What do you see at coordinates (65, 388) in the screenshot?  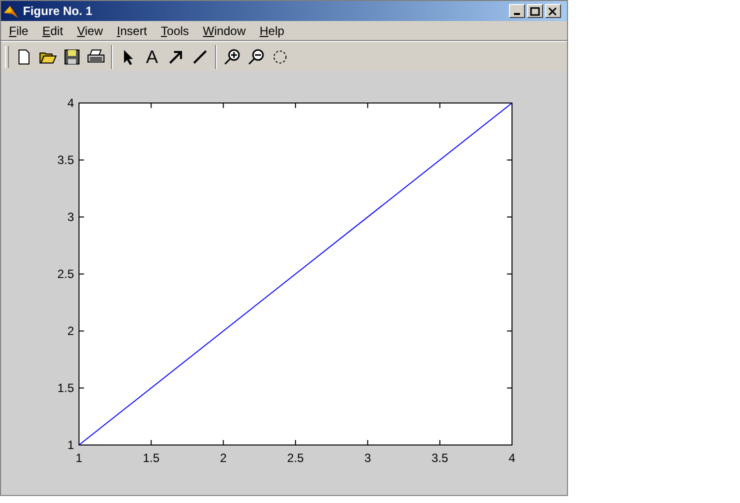 I see `y-tick-label: 1.5` at bounding box center [65, 388].